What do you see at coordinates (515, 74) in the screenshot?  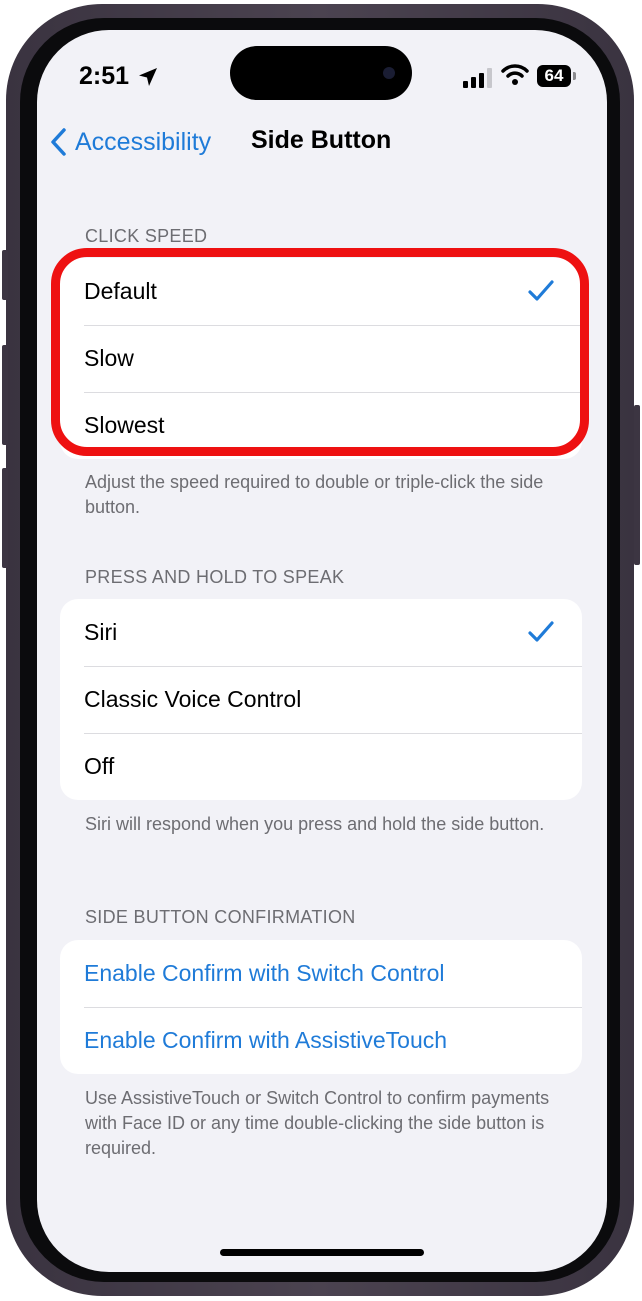 I see `wifi-icon` at bounding box center [515, 74].